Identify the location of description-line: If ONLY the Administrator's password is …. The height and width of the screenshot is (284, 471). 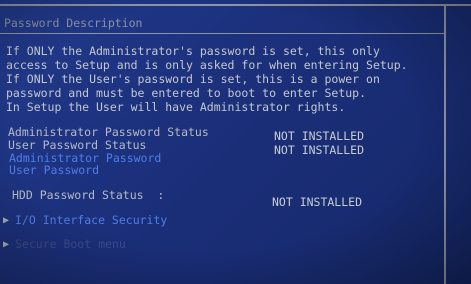
(193, 51).